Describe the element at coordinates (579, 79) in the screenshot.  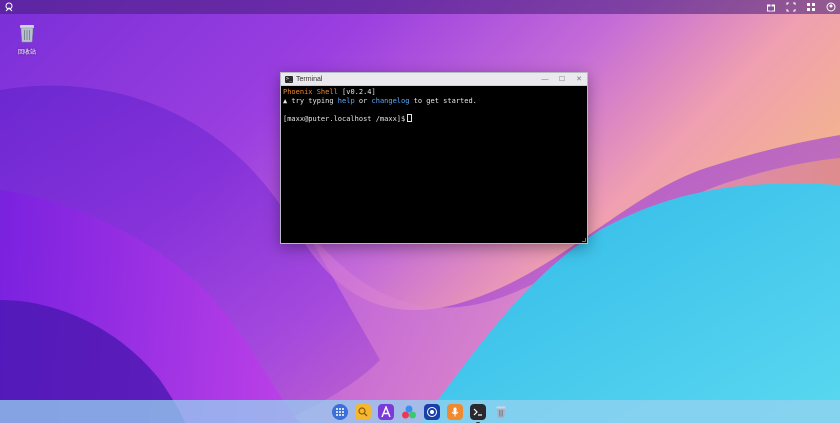
I see `close-button: ✕` at that location.